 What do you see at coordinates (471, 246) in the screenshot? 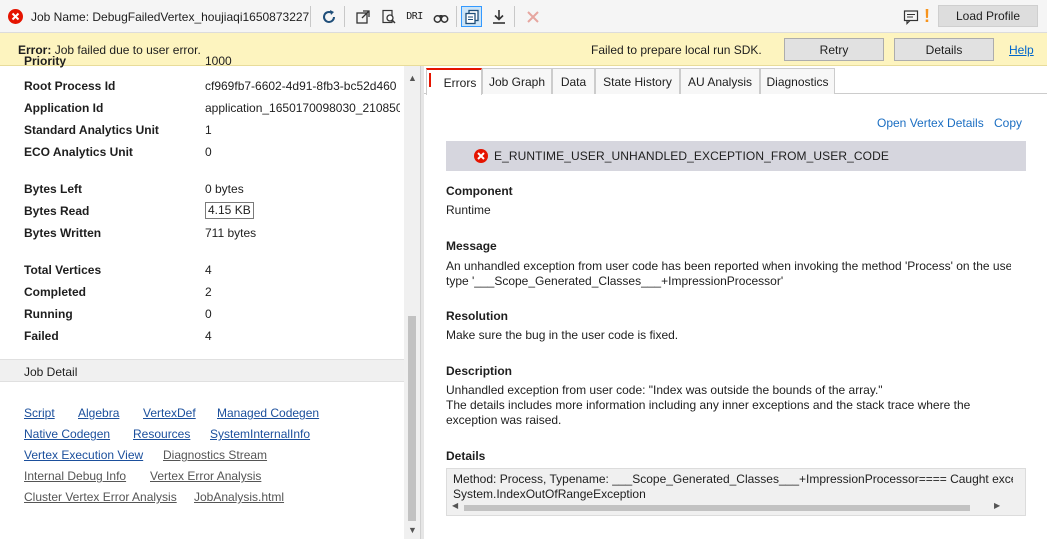
I see `message-label: Message` at bounding box center [471, 246].